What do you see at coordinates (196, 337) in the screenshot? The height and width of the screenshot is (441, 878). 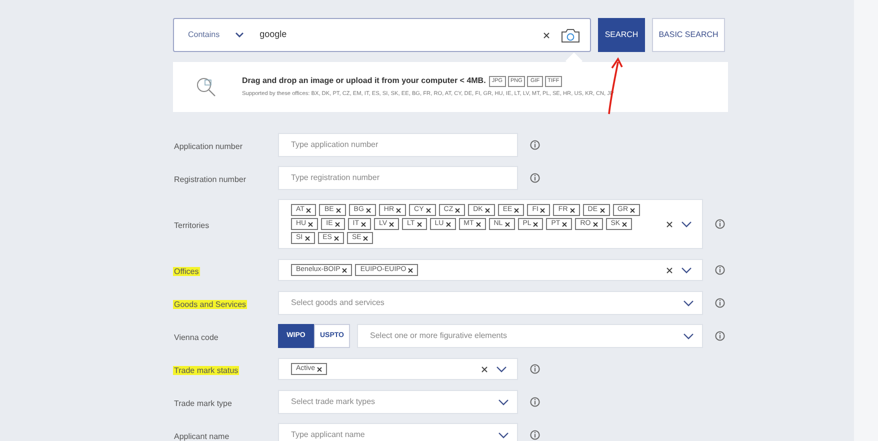 I see `field-label: Vienna code` at bounding box center [196, 337].